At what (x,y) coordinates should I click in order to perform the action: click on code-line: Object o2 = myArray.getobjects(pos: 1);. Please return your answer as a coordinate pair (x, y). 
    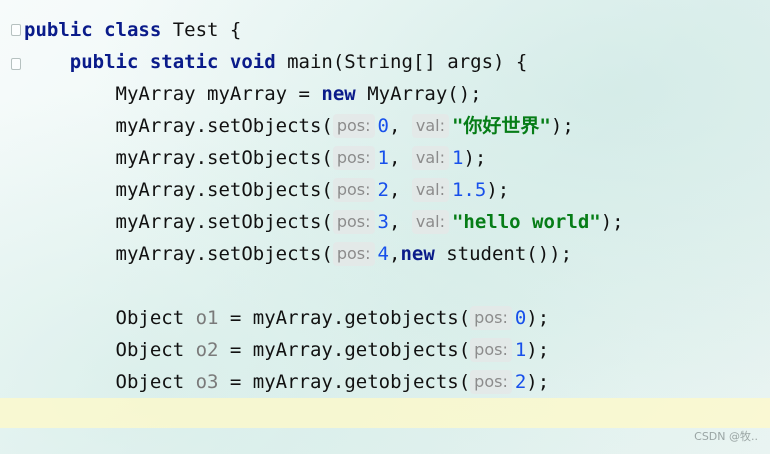
    Looking at the image, I should click on (385, 350).